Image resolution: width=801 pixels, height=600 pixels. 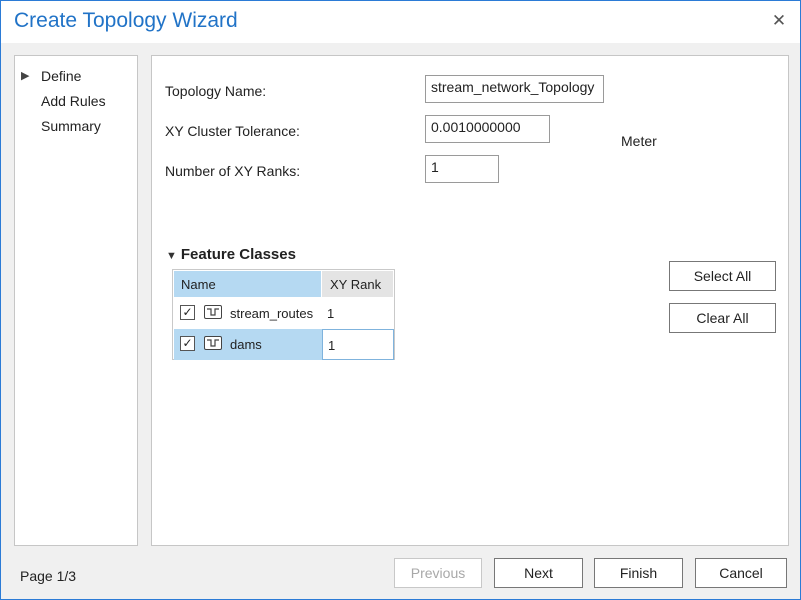 What do you see at coordinates (246, 344) in the screenshot?
I see `feature-class-name: dams` at bounding box center [246, 344].